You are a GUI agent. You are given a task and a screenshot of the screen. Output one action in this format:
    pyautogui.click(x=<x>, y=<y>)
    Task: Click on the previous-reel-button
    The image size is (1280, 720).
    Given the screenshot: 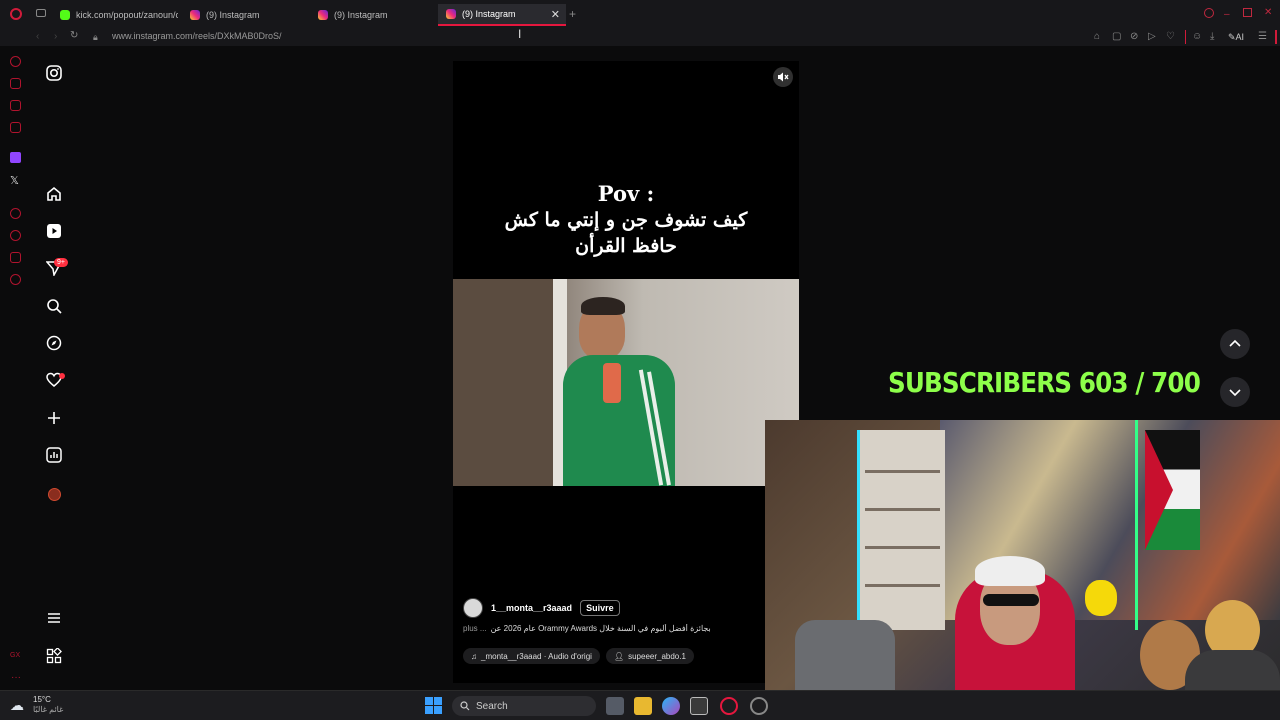 What is the action you would take?
    pyautogui.click(x=1235, y=344)
    